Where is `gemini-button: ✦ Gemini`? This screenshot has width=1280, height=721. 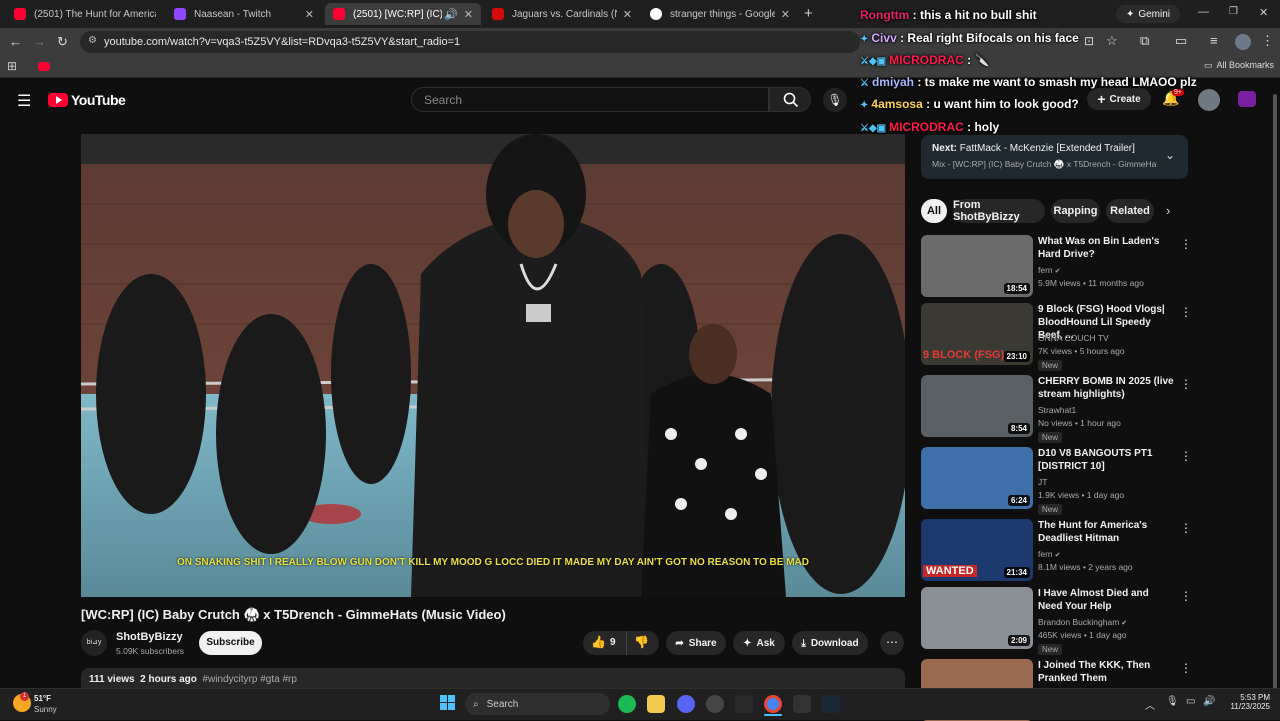 gemini-button: ✦ Gemini is located at coordinates (1148, 14).